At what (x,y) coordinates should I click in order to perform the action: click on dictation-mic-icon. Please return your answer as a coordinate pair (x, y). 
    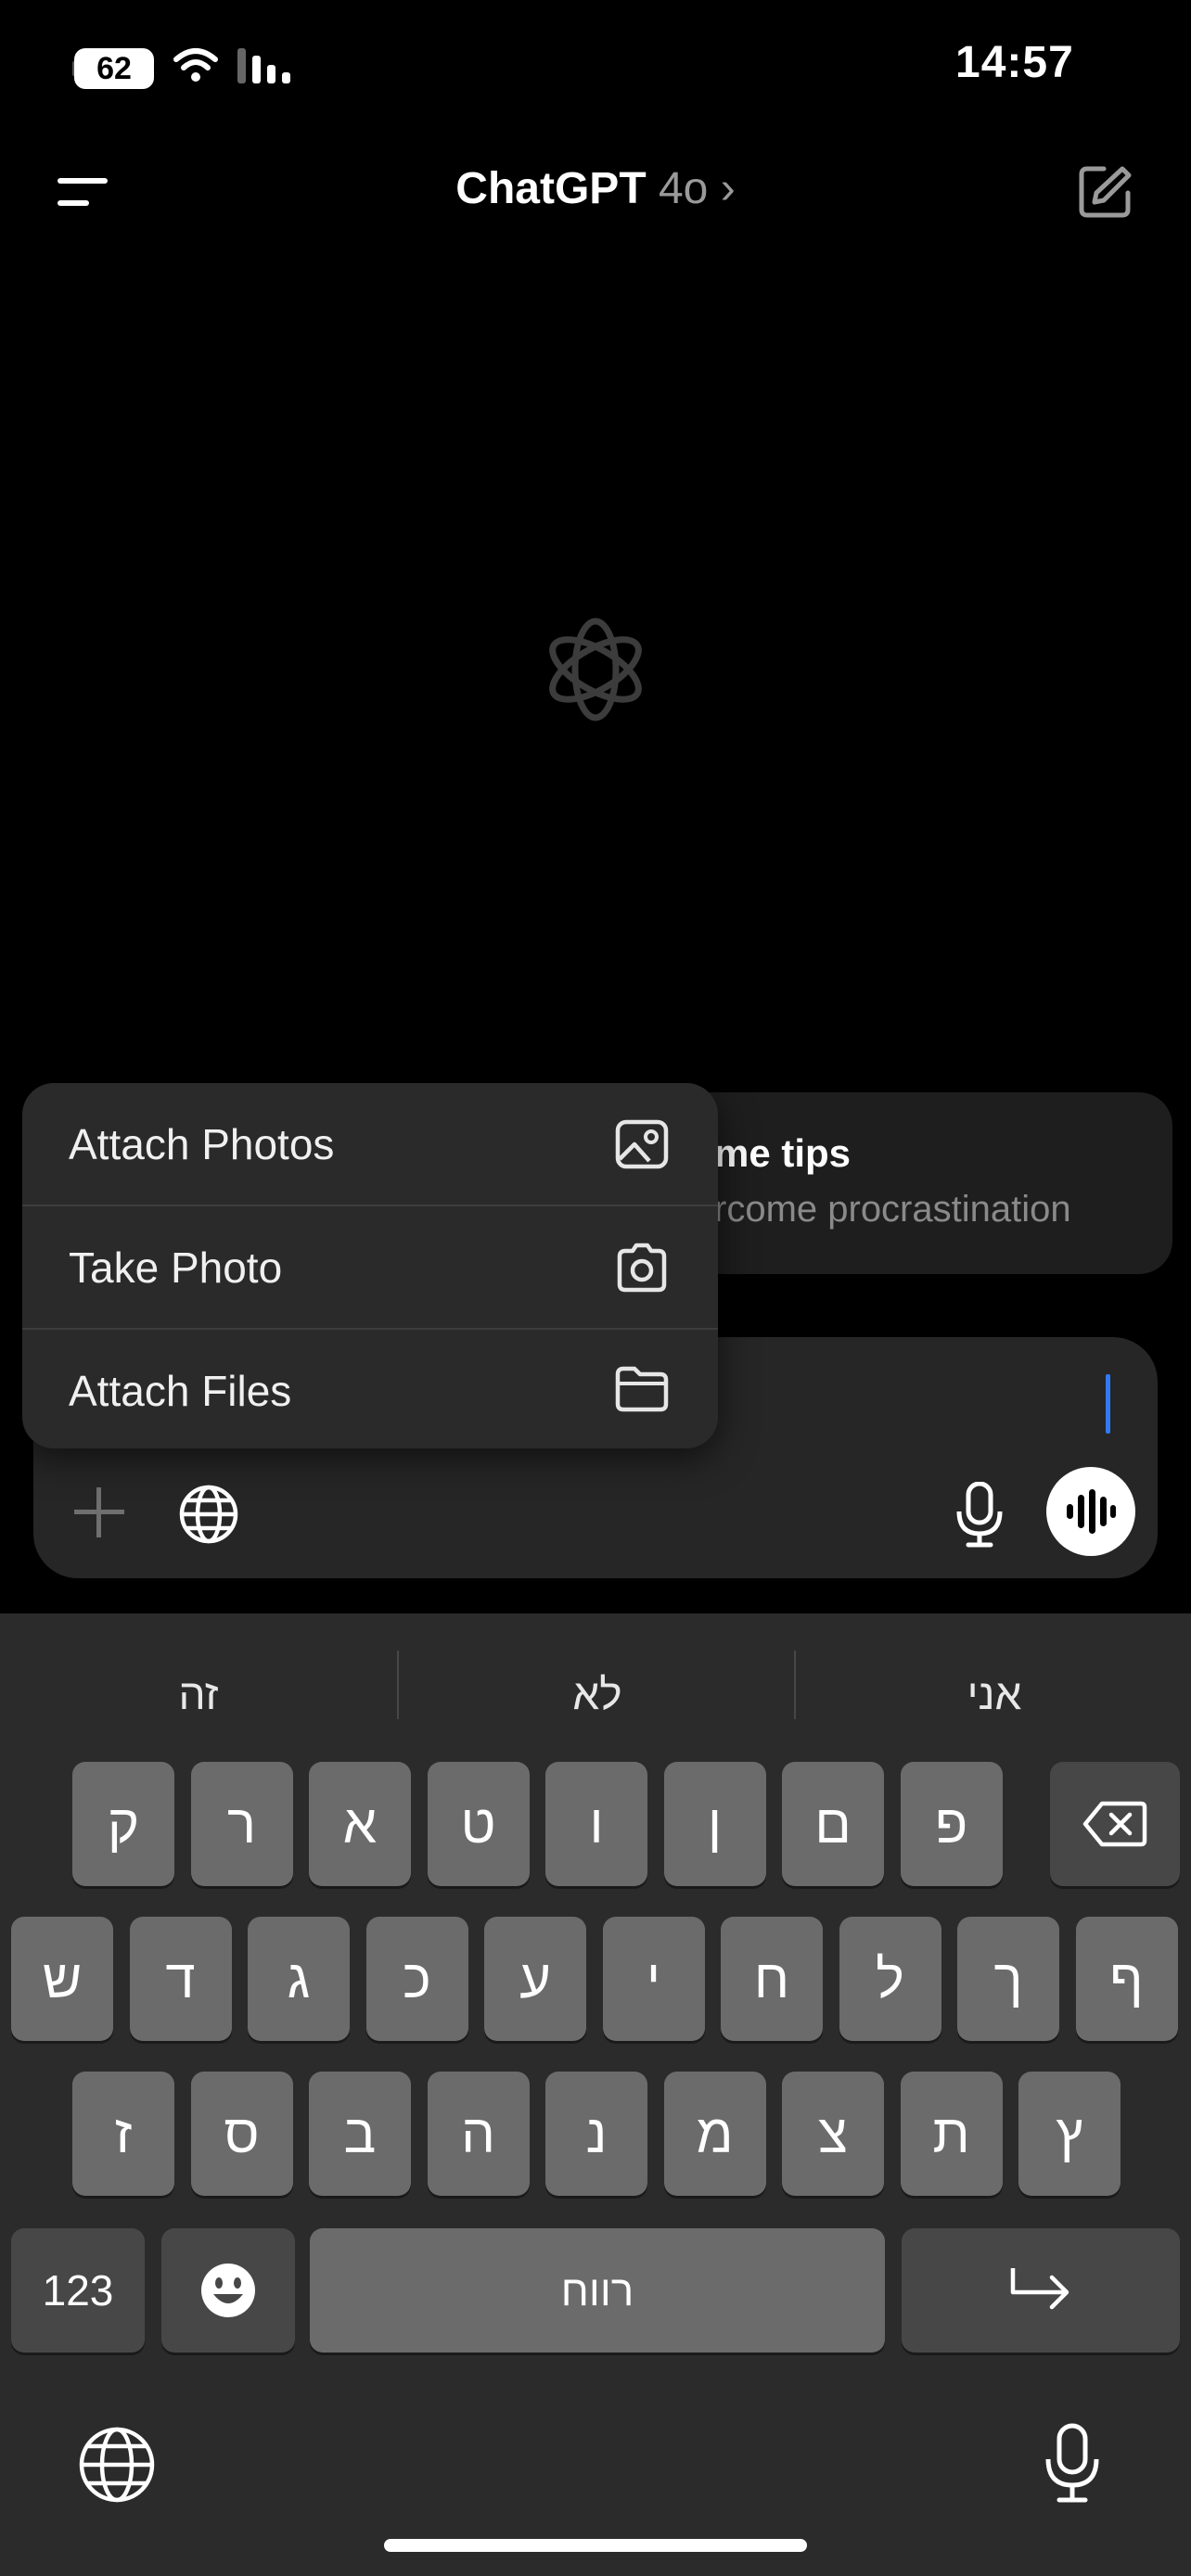
    Looking at the image, I should click on (1072, 2463).